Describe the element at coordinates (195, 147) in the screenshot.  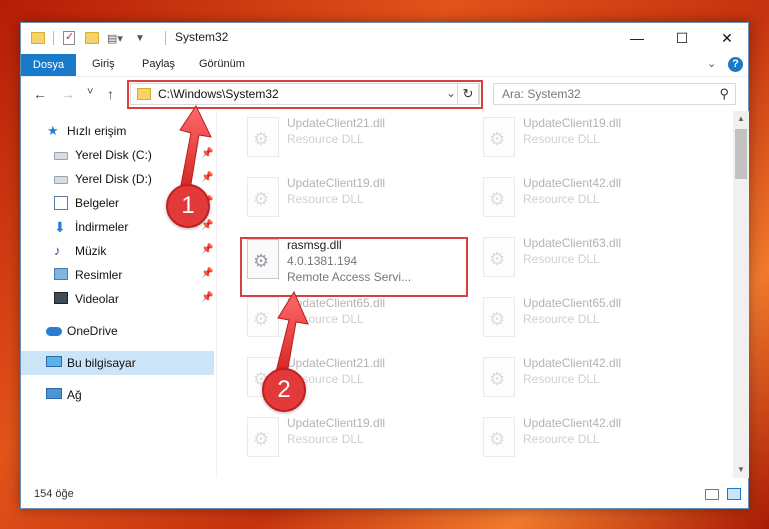
I see `arrow-to-address-bar` at that location.